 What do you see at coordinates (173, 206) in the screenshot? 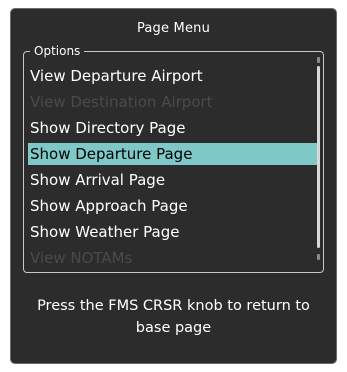
I see `menu-item-show-approach-page: Show Approach Page` at bounding box center [173, 206].